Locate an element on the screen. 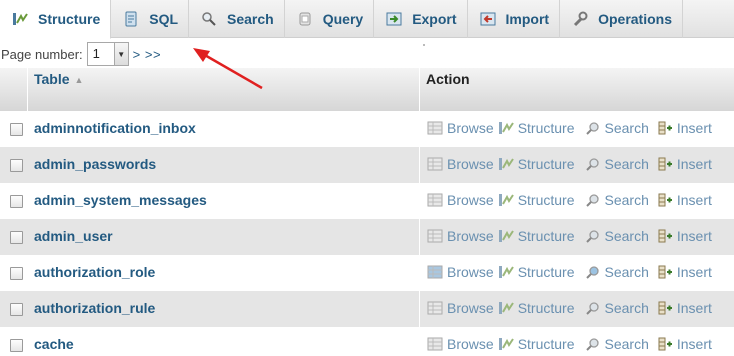  import-icon is located at coordinates (488, 19).